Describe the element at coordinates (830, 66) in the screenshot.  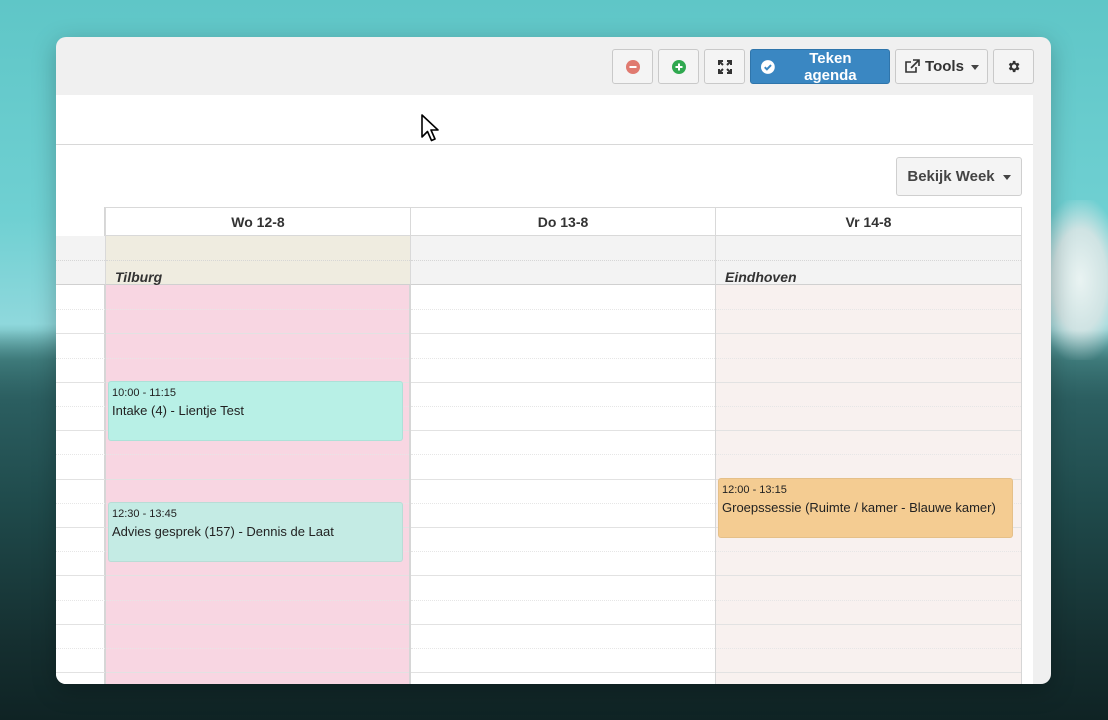
I see `teken-agenda-label: Teken agenda` at that location.